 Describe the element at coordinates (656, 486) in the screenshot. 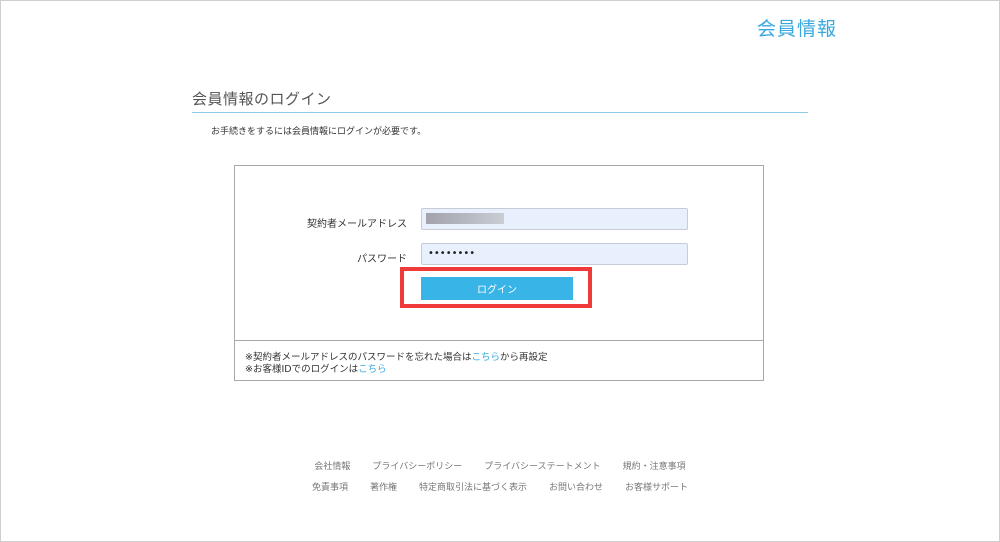

I see `footer-link-customer-support: お客様サポート` at that location.